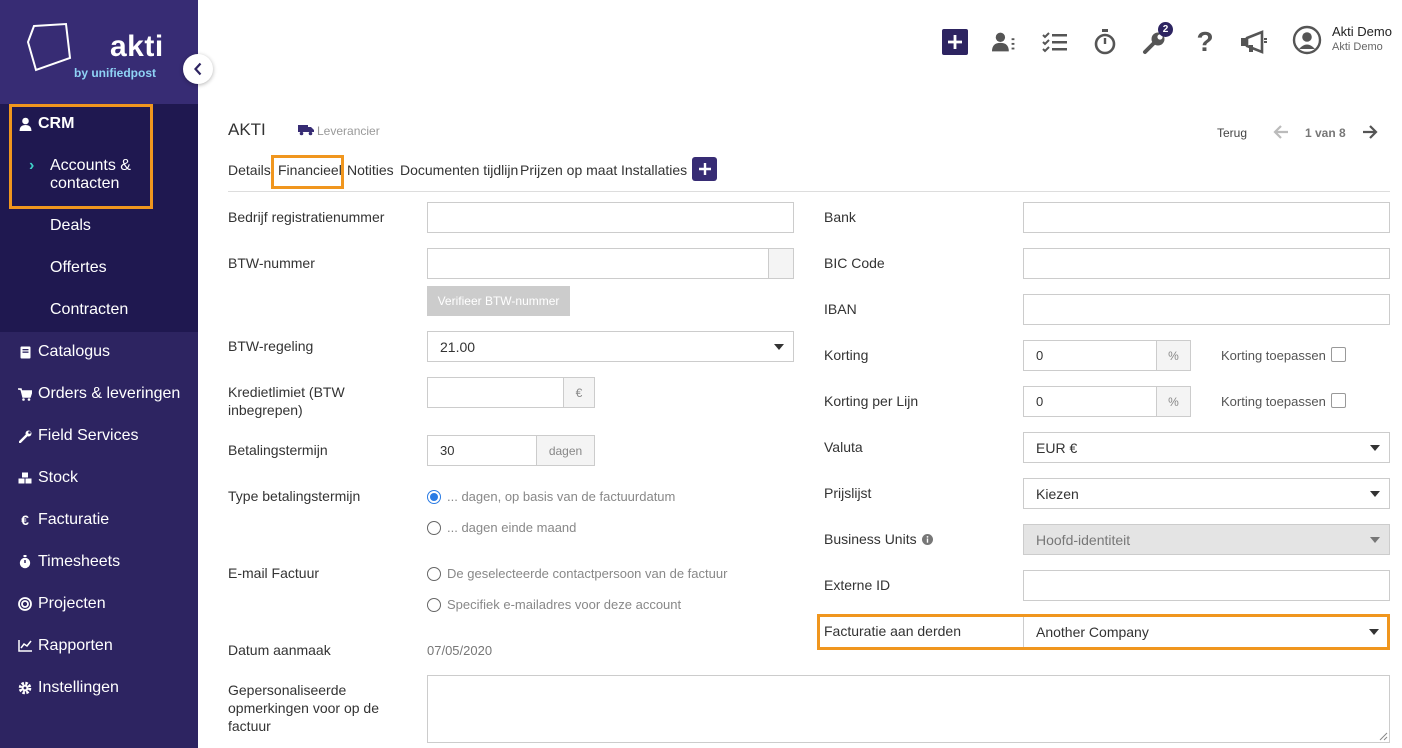 Image resolution: width=1402 pixels, height=748 pixels. I want to click on vat-number-label: BTW-nummer, so click(271, 263).